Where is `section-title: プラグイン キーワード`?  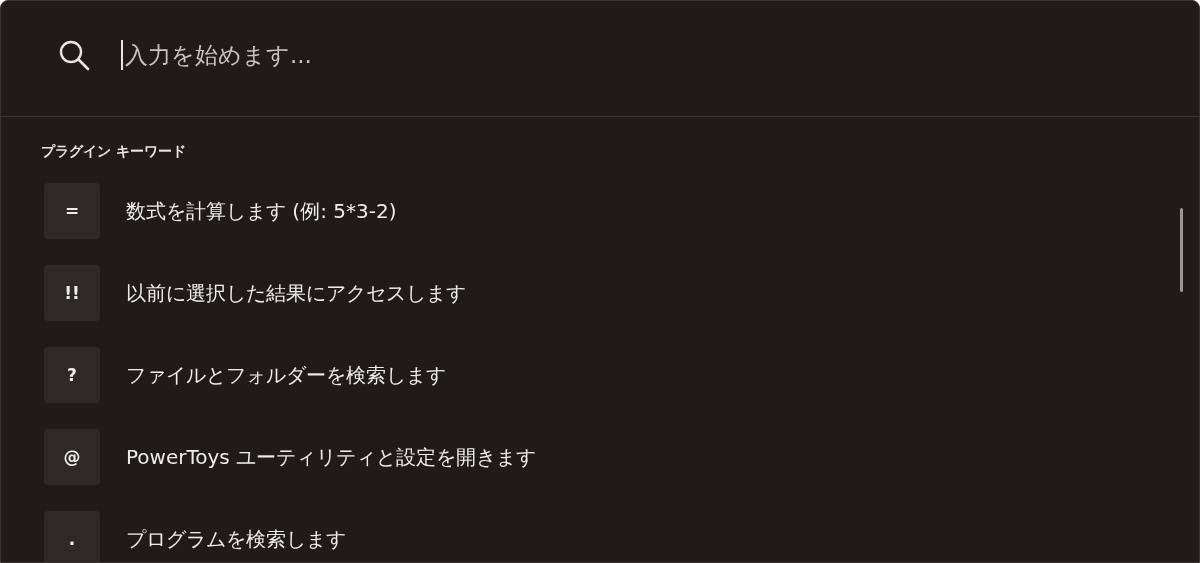 section-title: プラグイン キーワード is located at coordinates (114, 152).